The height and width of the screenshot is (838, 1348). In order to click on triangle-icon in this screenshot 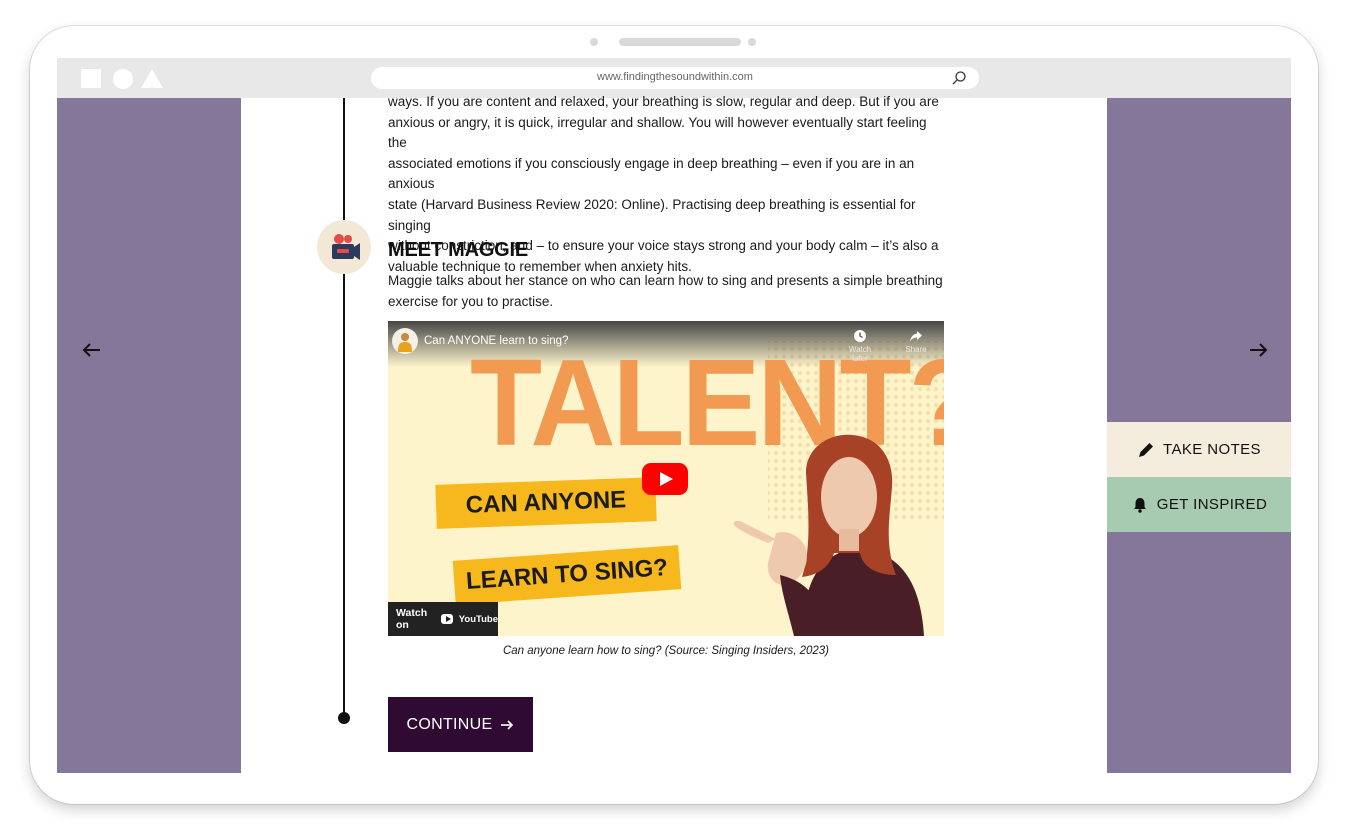, I will do `click(152, 78)`.